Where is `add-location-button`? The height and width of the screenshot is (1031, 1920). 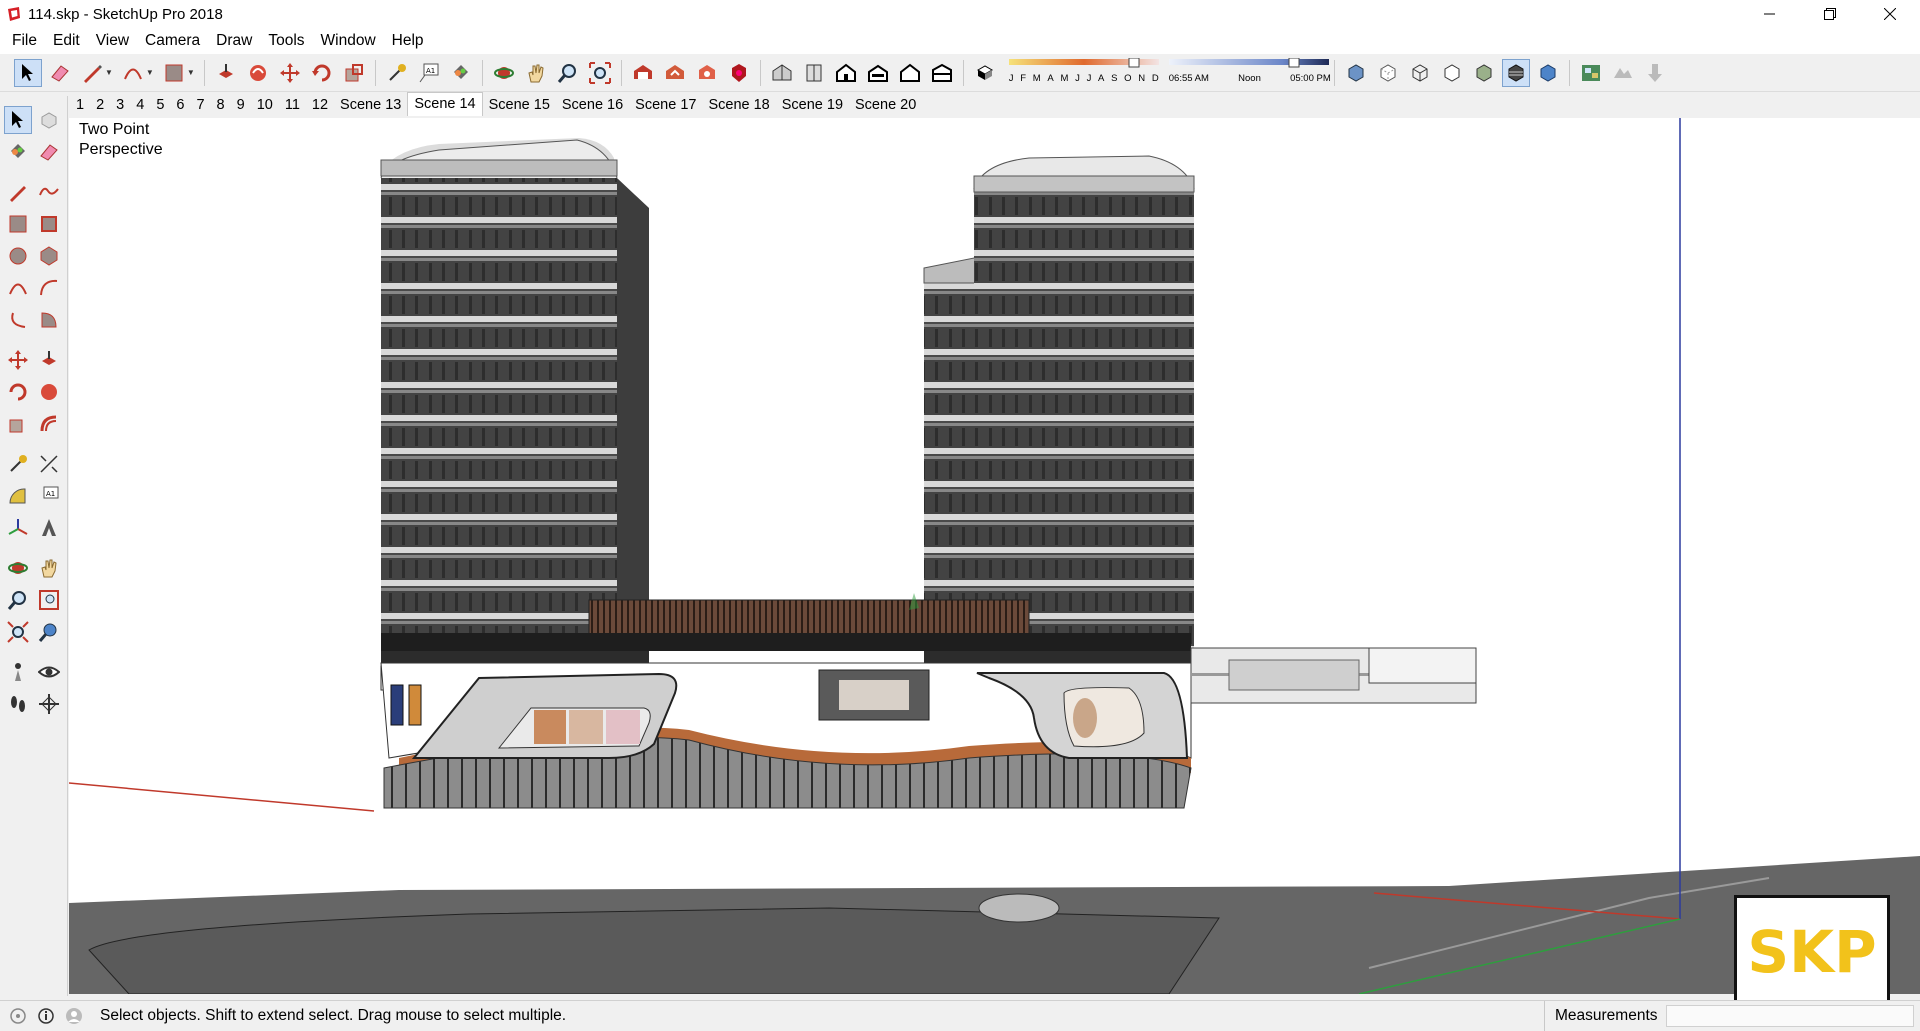
add-location-button is located at coordinates (1655, 73).